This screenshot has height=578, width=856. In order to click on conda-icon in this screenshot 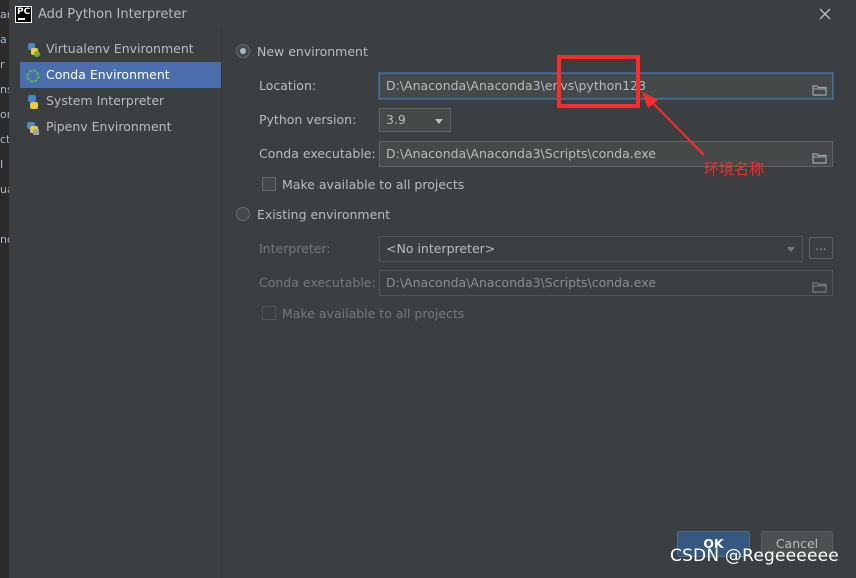, I will do `click(33, 75)`.